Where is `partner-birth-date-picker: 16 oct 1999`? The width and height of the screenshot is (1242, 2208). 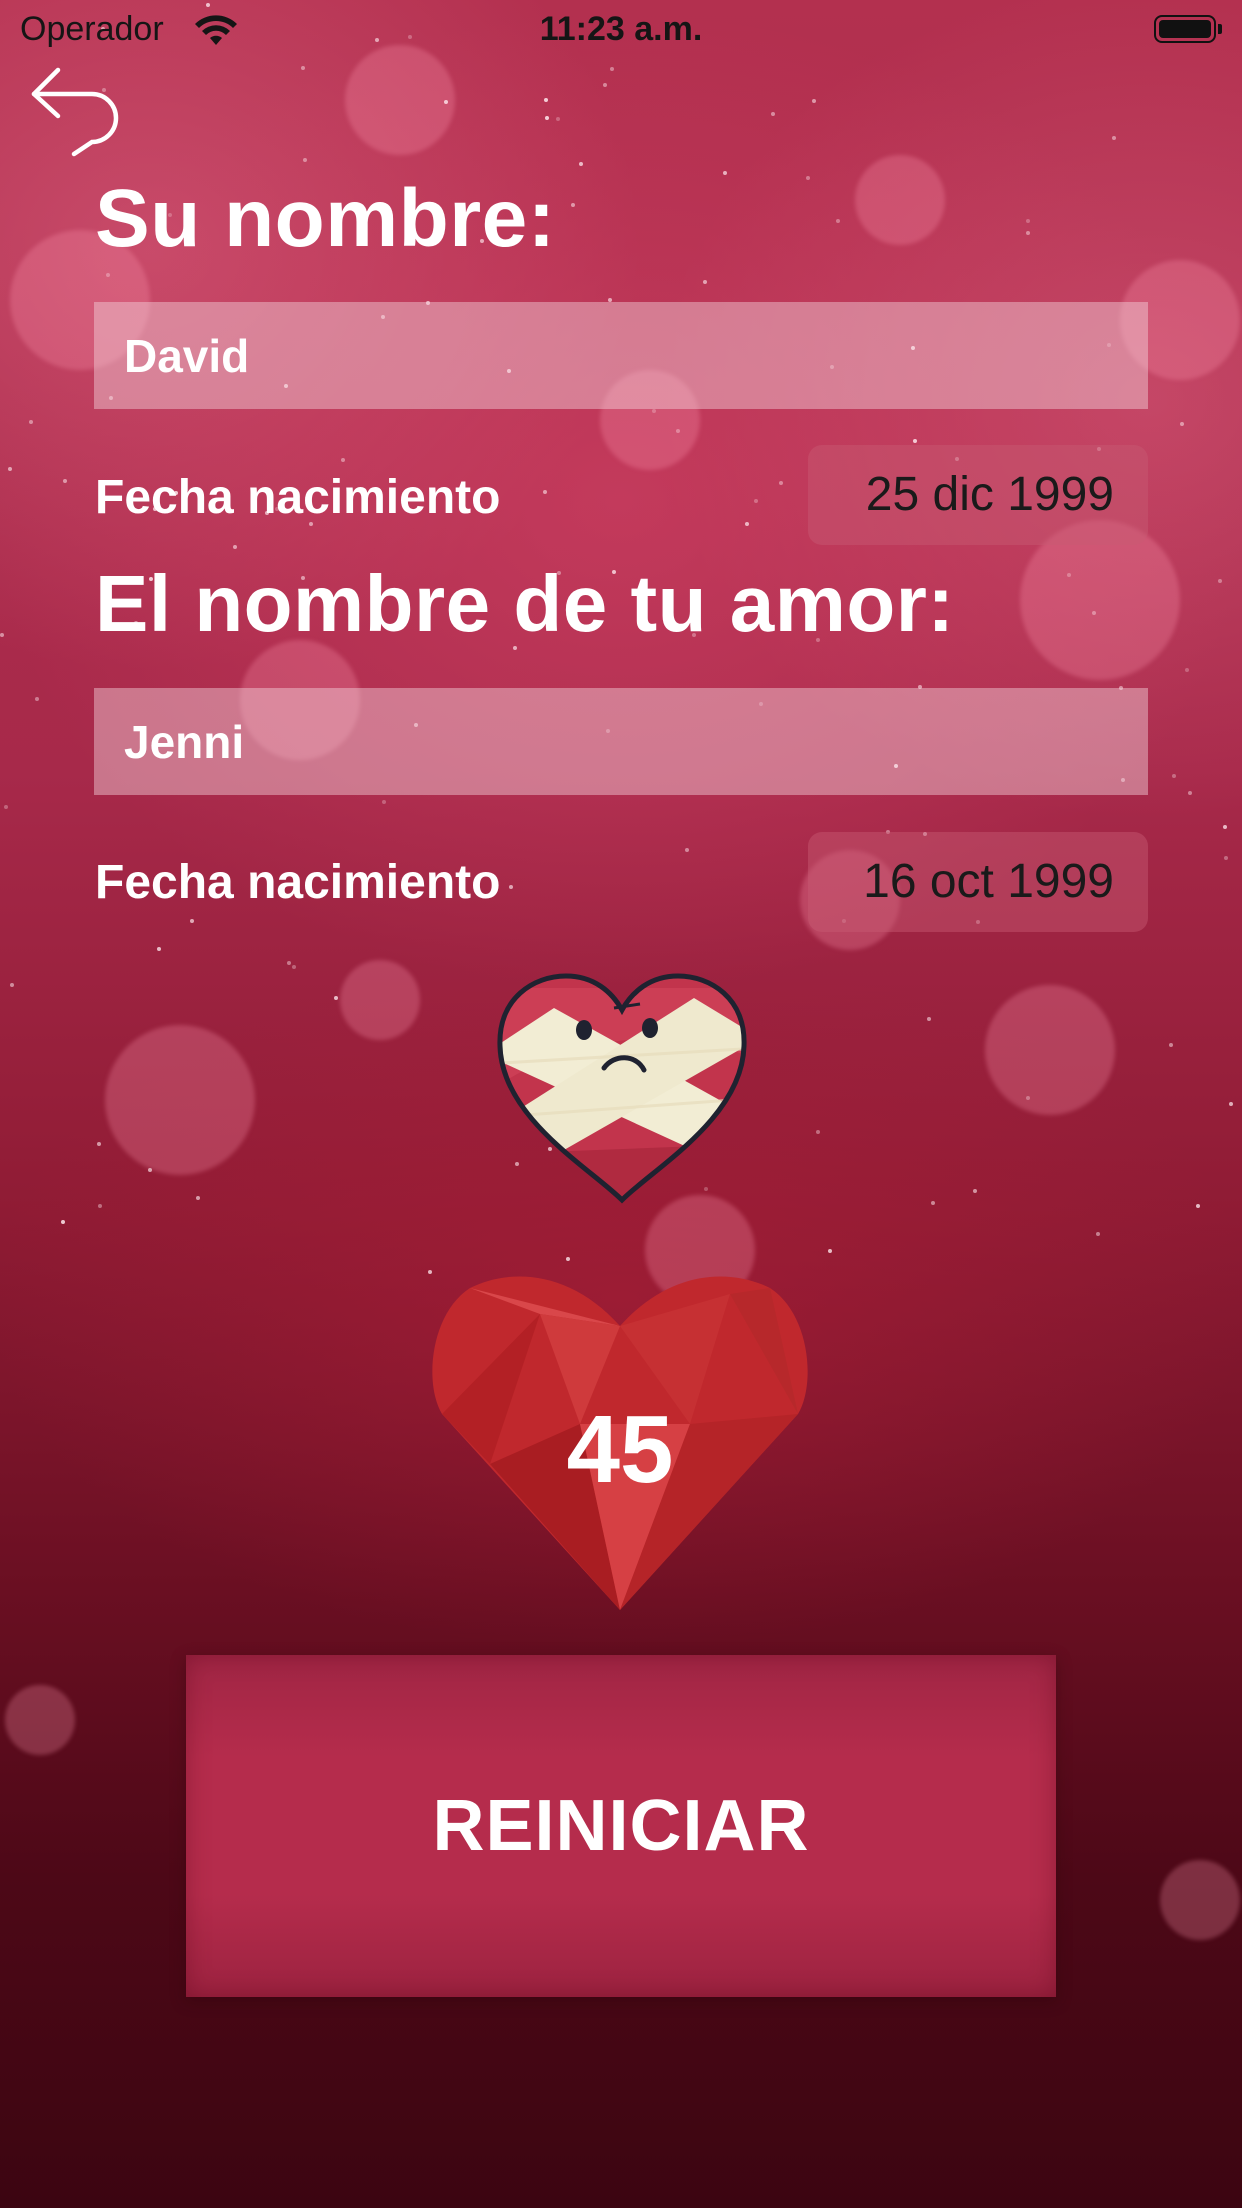
partner-birth-date-picker: 16 oct 1999 is located at coordinates (978, 882).